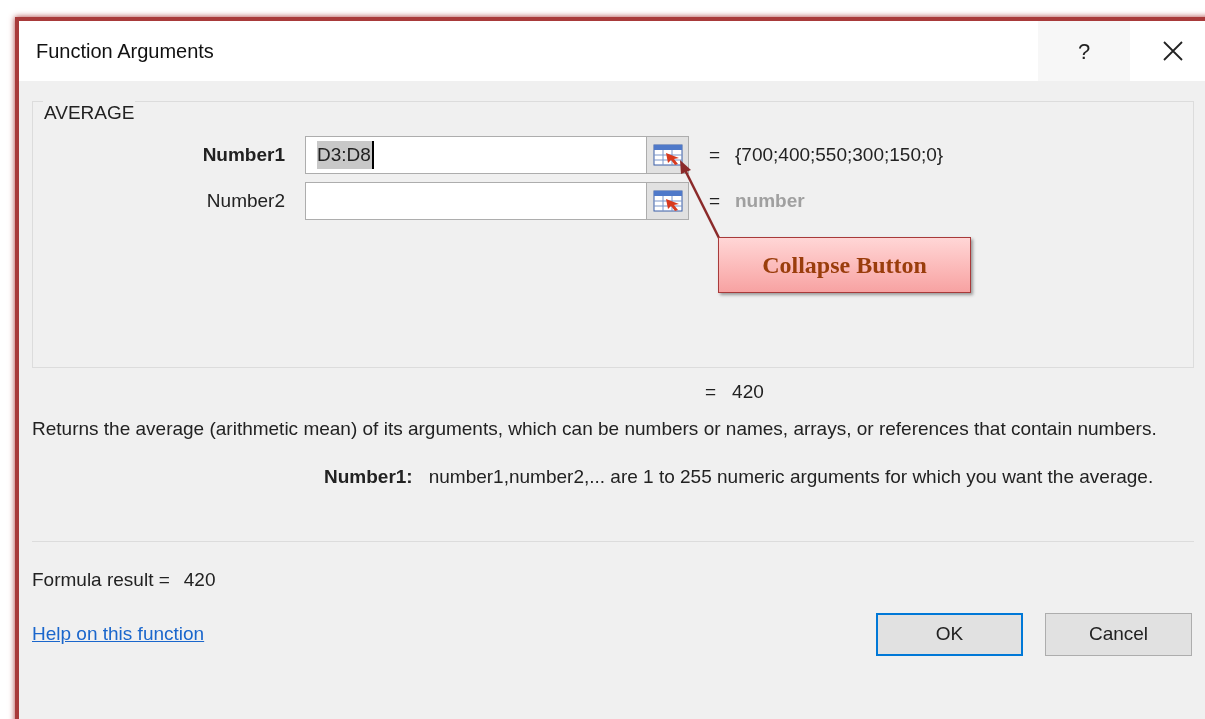 Image resolution: width=1205 pixels, height=719 pixels. What do you see at coordinates (245, 200) in the screenshot?
I see `argument-label: Number2` at bounding box center [245, 200].